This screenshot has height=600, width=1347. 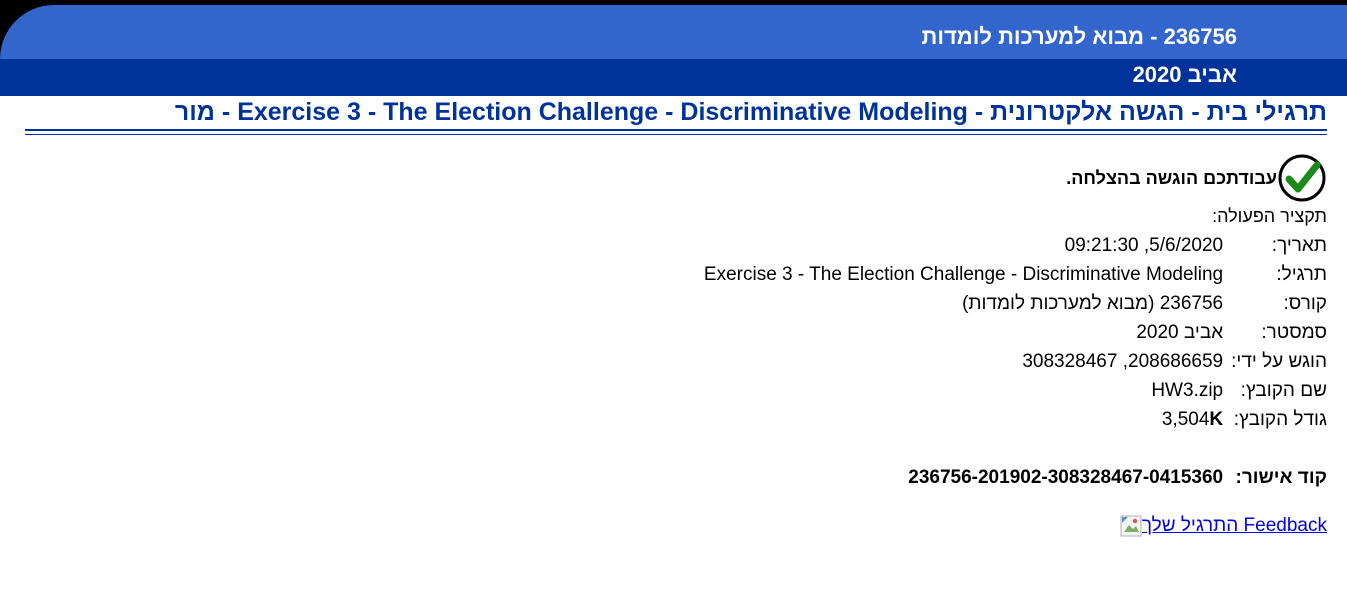 I want to click on success-message: עבודתכם הוגשה בהצלחה., so click(x=1171, y=177).